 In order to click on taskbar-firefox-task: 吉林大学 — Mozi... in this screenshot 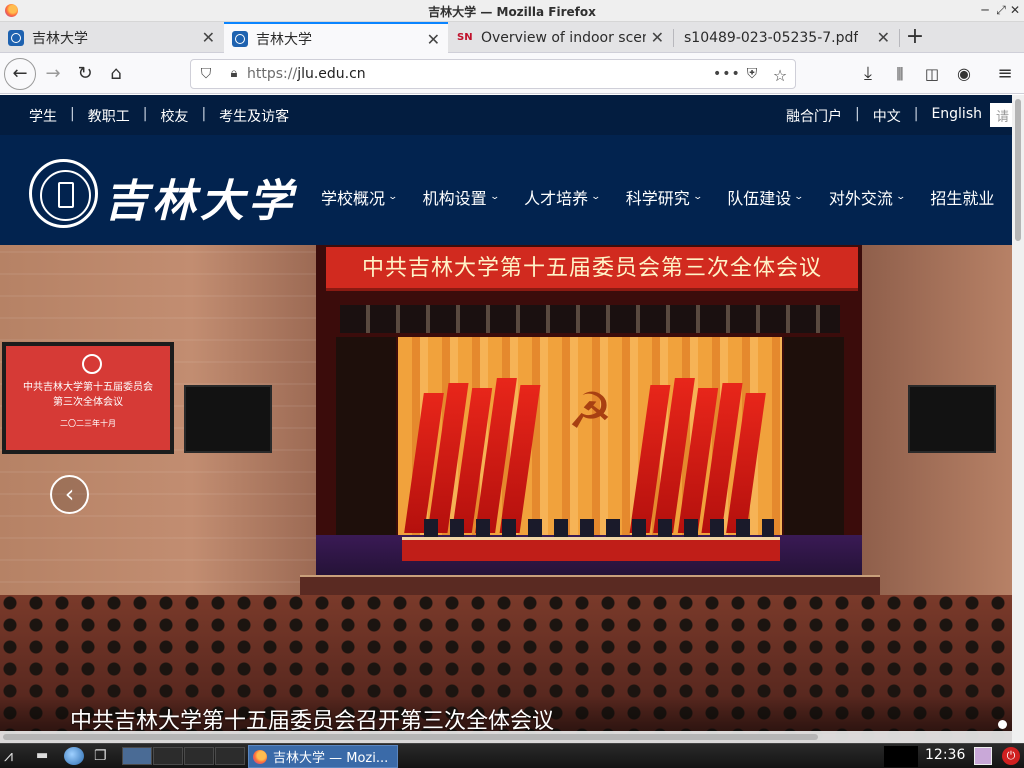, I will do `click(323, 756)`.